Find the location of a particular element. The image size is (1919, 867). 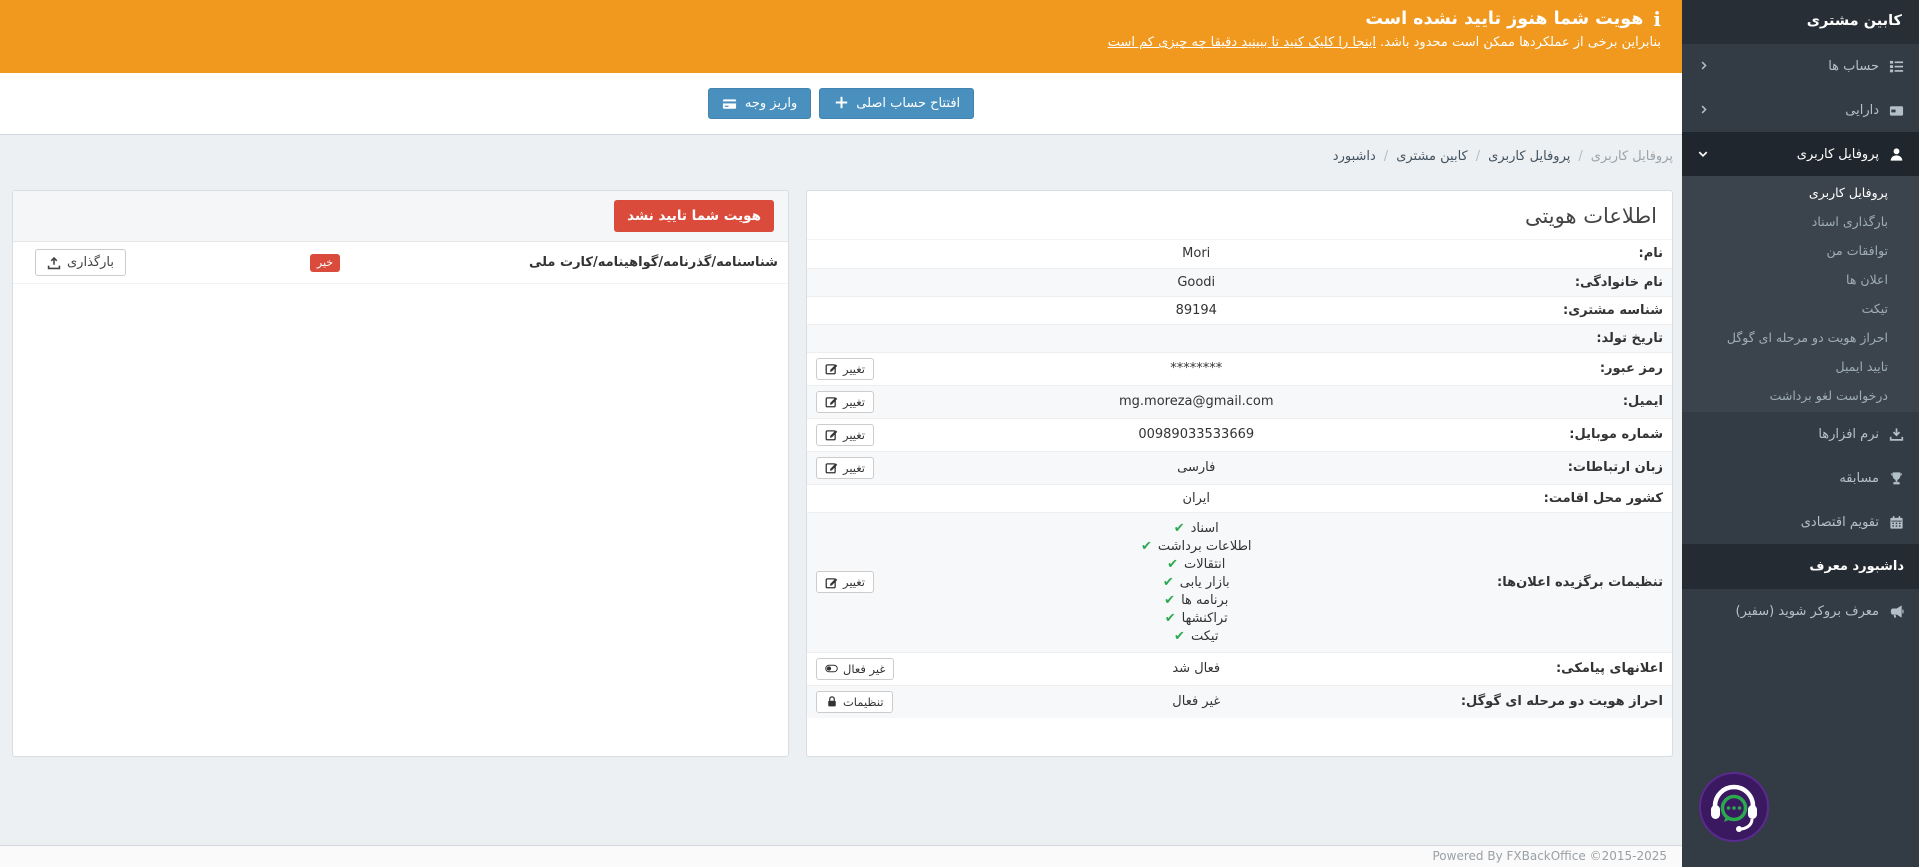

submenu-item-ticket: تیکت is located at coordinates (1800, 308).